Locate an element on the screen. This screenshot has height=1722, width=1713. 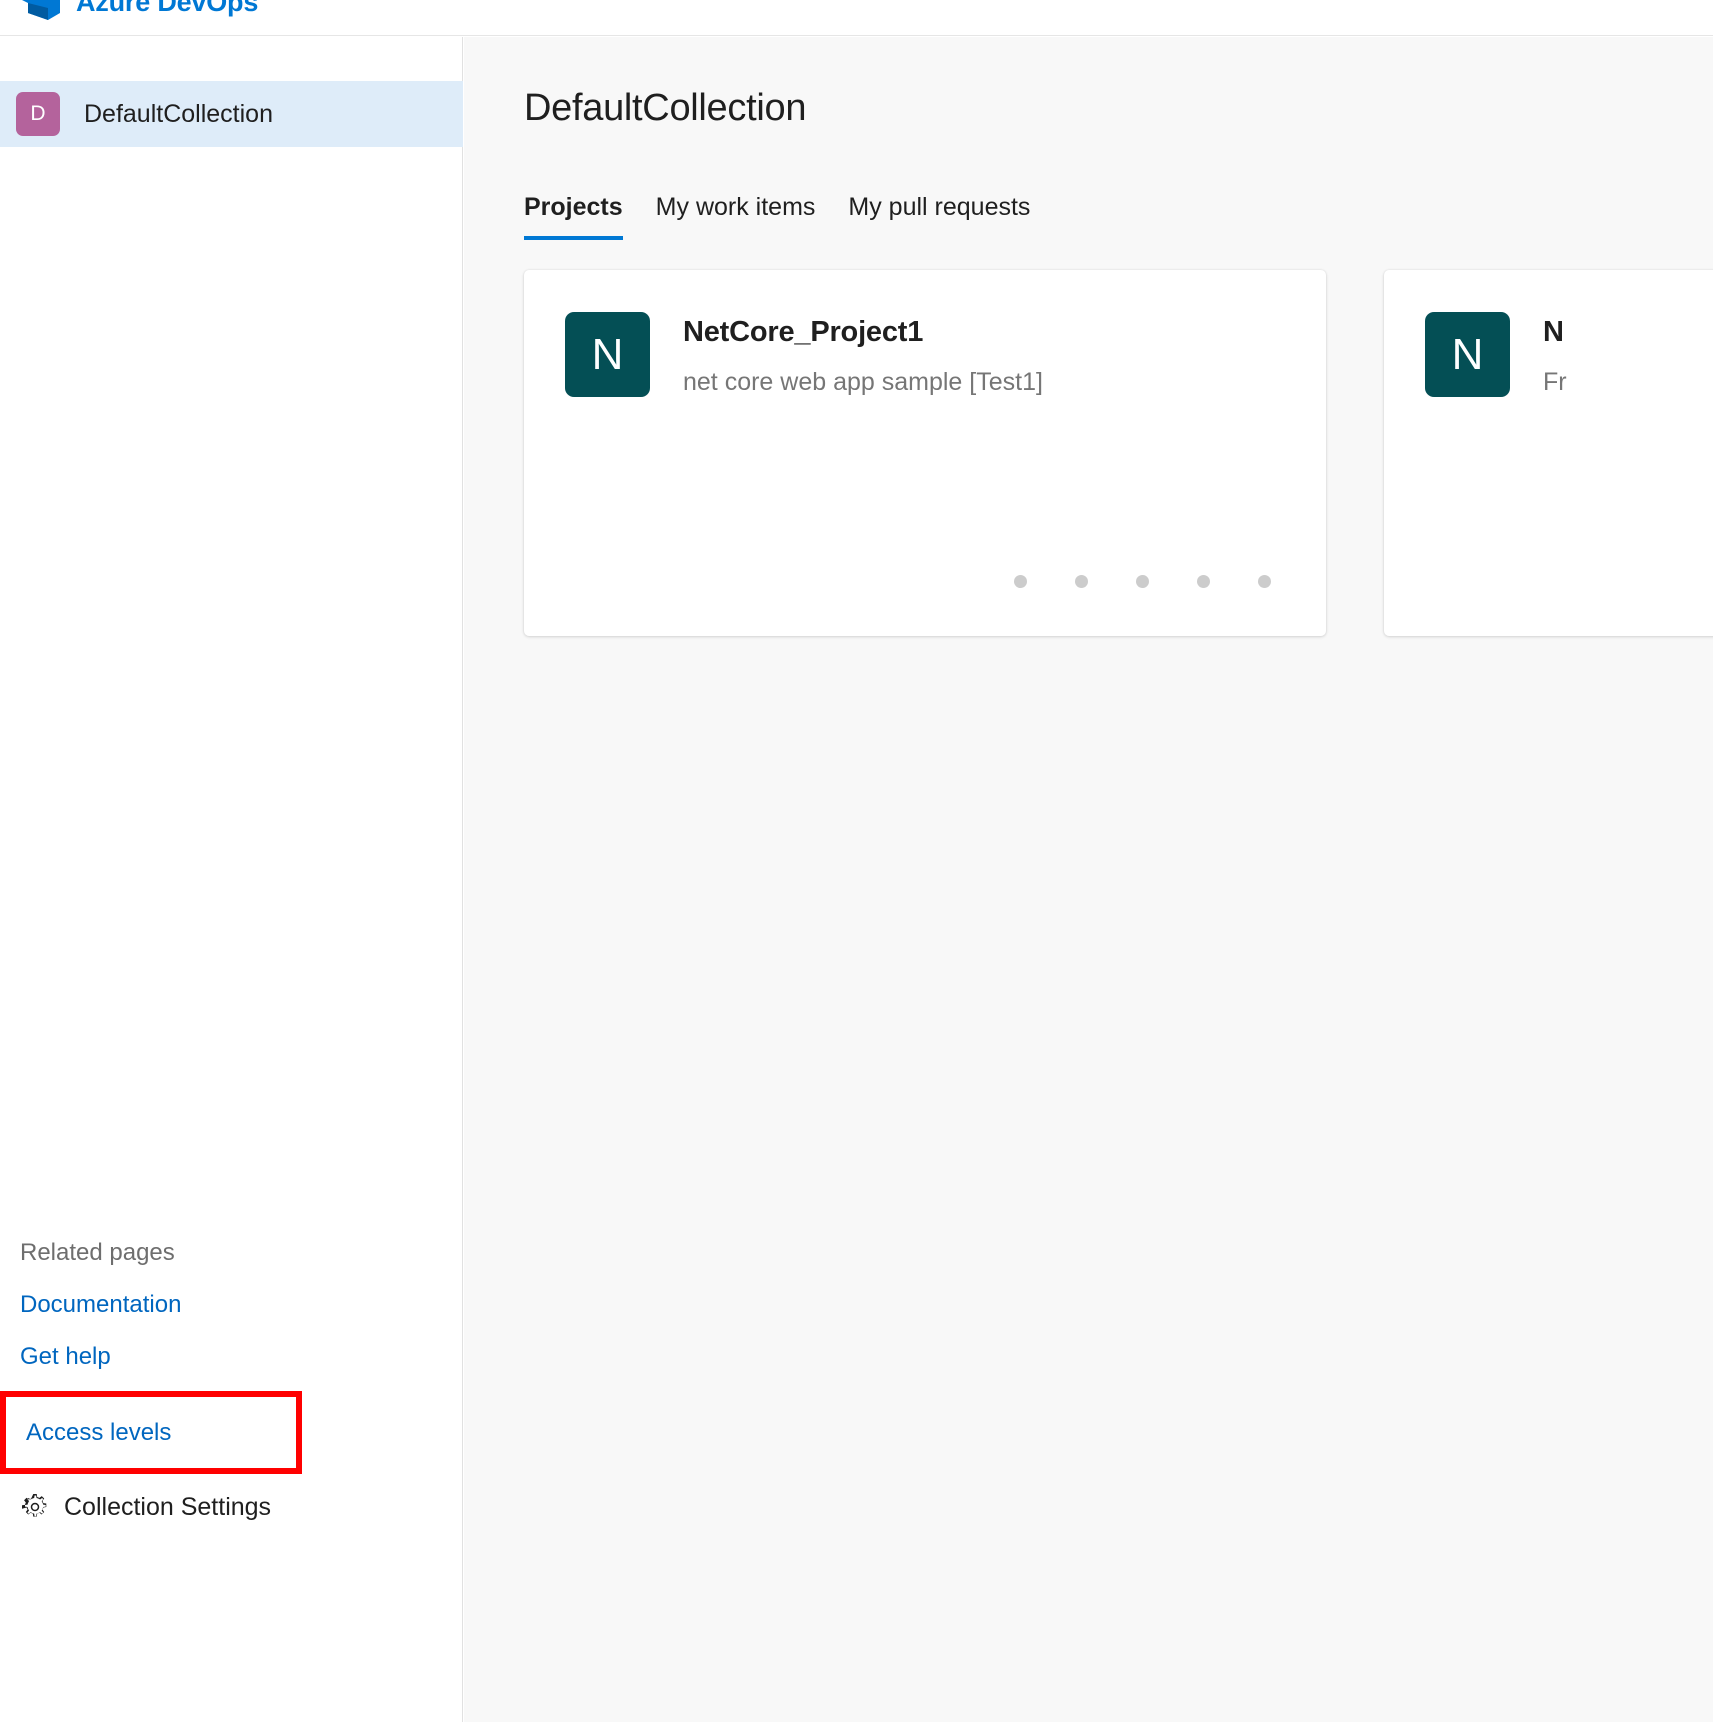
gear-icon is located at coordinates (34, 1505).